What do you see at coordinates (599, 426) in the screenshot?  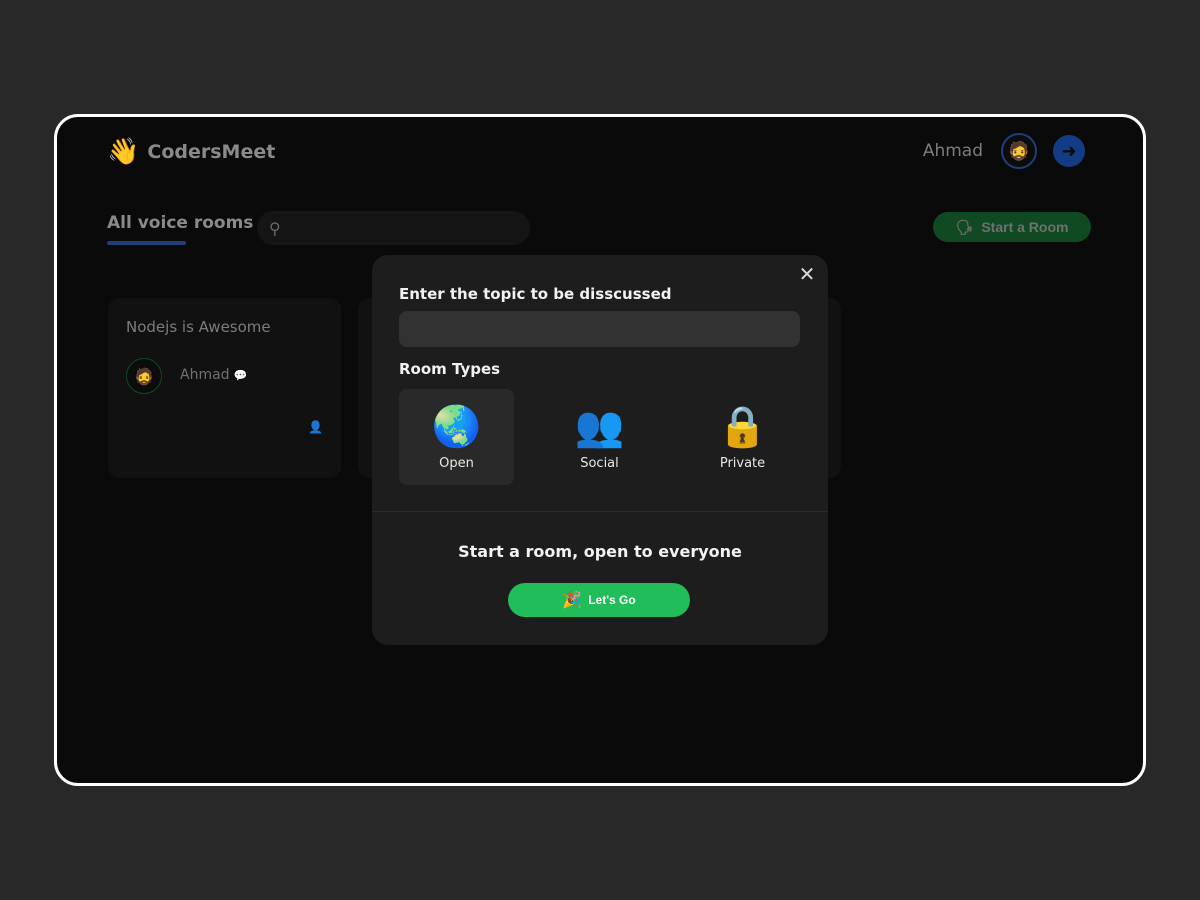 I see `group-icon: 👥` at bounding box center [599, 426].